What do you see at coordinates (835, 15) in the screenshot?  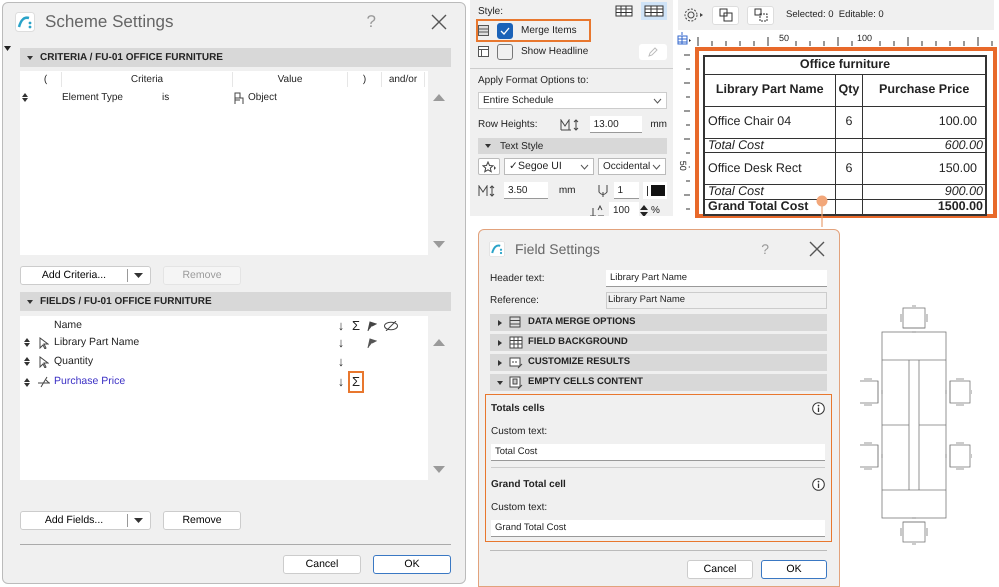 I see `status-text: Selected: 0 Editable: 0` at bounding box center [835, 15].